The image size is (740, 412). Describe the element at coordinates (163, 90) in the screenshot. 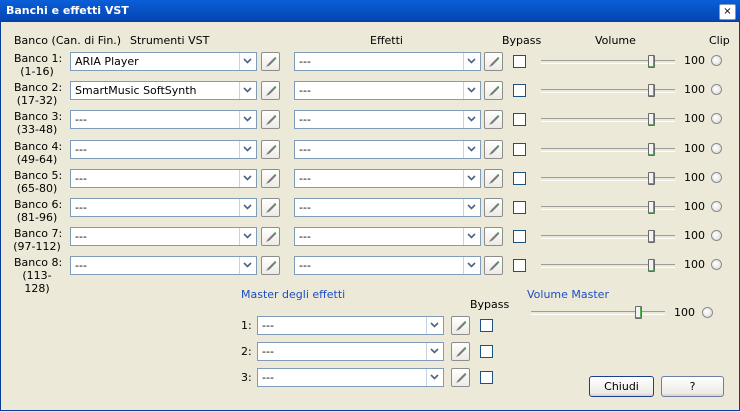

I see `instrument-select-2: SmartMusic SoftSynth` at that location.